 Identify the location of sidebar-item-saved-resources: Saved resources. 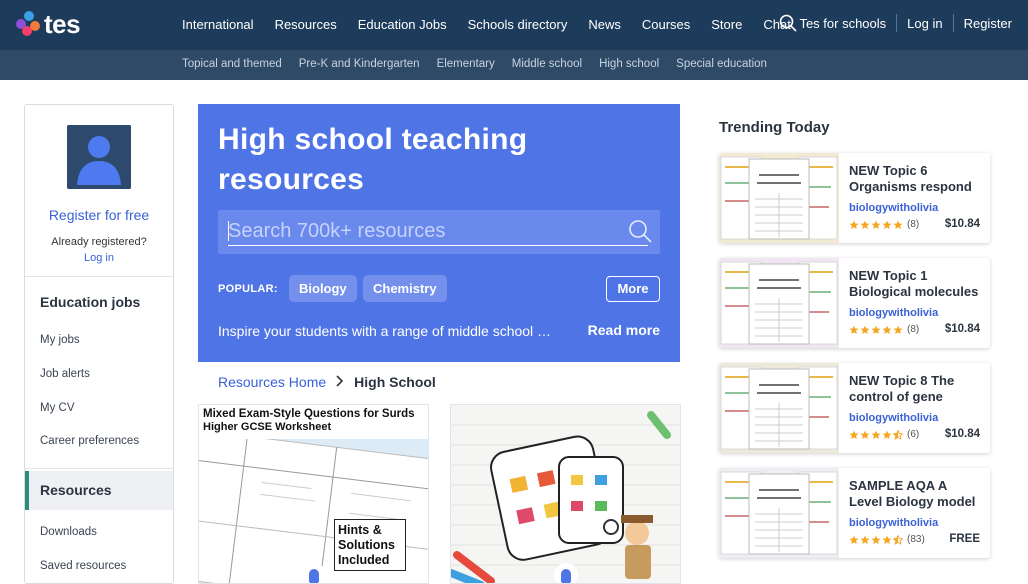
(83, 566).